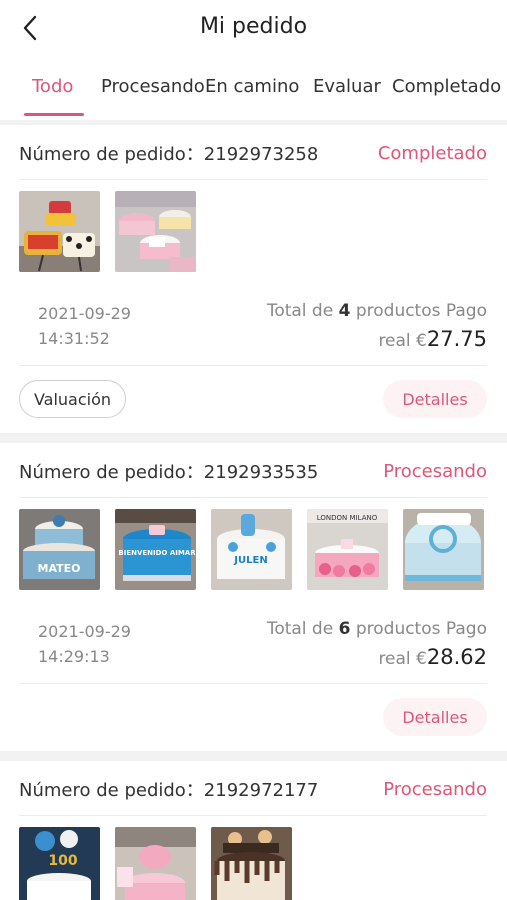 Image resolution: width=507 pixels, height=900 pixels. Describe the element at coordinates (456, 657) in the screenshot. I see `order-amount: 28.62` at that location.